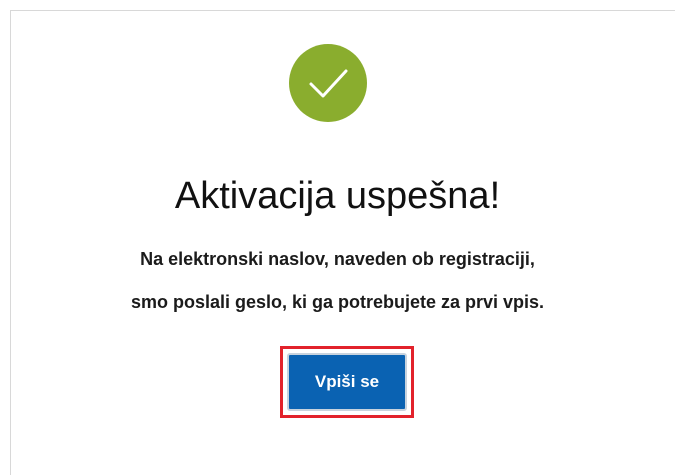 The width and height of the screenshot is (675, 475). I want to click on success-checkmark-icon, so click(328, 83).